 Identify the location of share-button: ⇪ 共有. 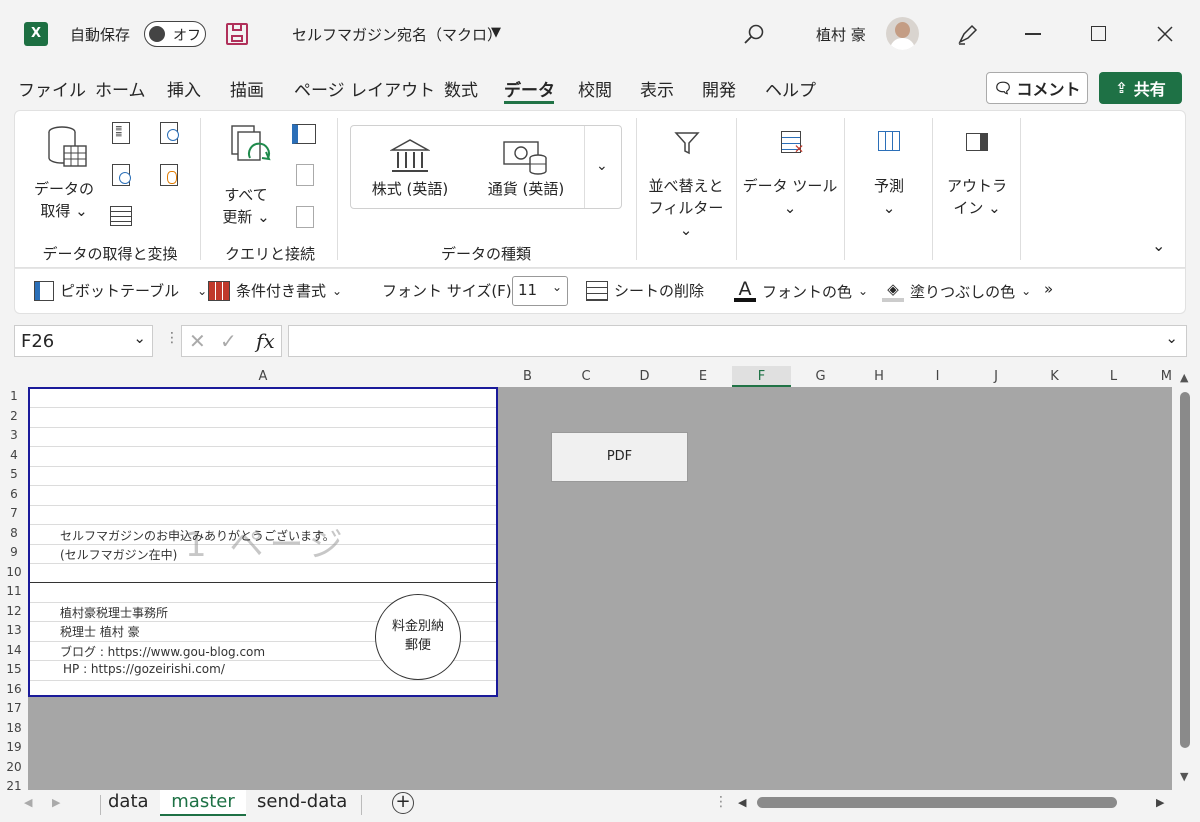
(1140, 88).